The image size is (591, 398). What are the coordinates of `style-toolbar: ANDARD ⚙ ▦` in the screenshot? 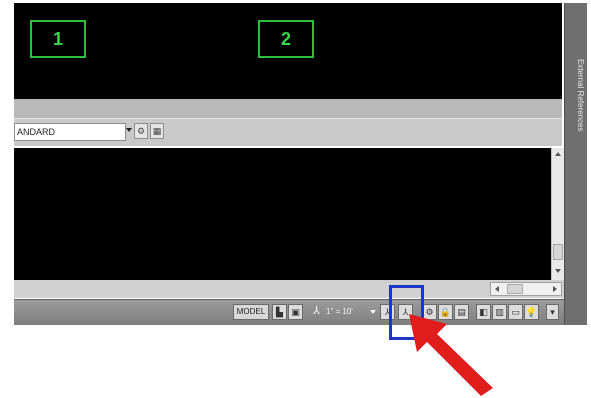 It's located at (288, 132).